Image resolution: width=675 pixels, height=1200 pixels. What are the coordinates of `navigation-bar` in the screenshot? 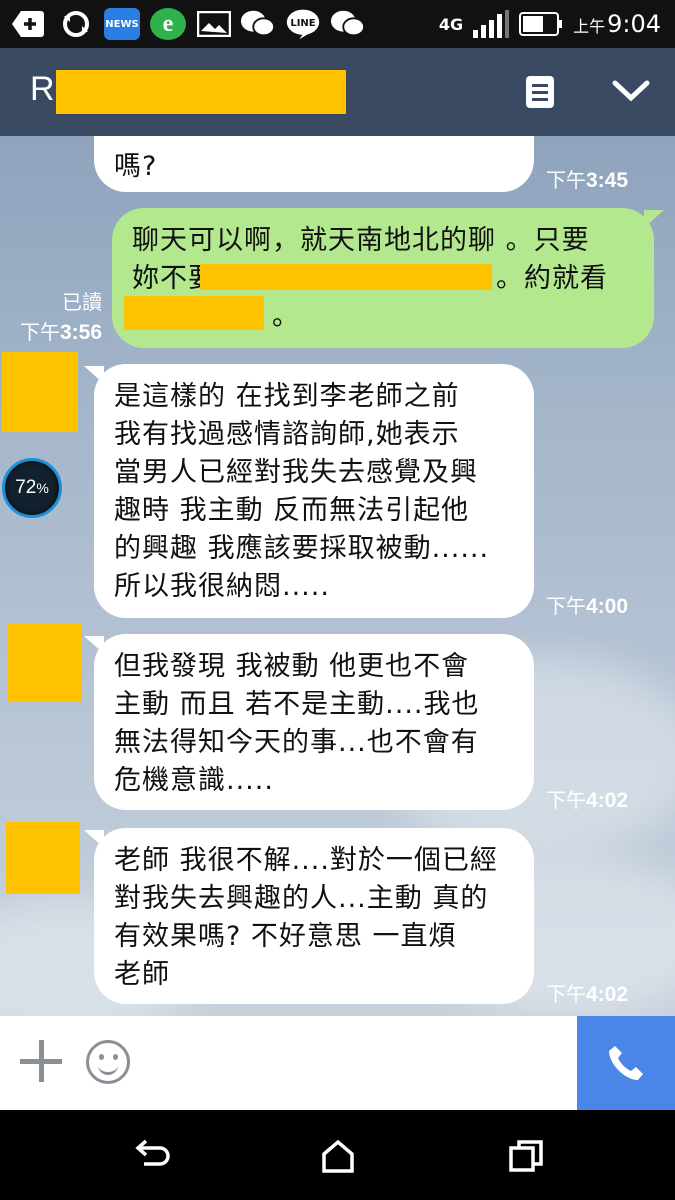 It's located at (337, 1155).